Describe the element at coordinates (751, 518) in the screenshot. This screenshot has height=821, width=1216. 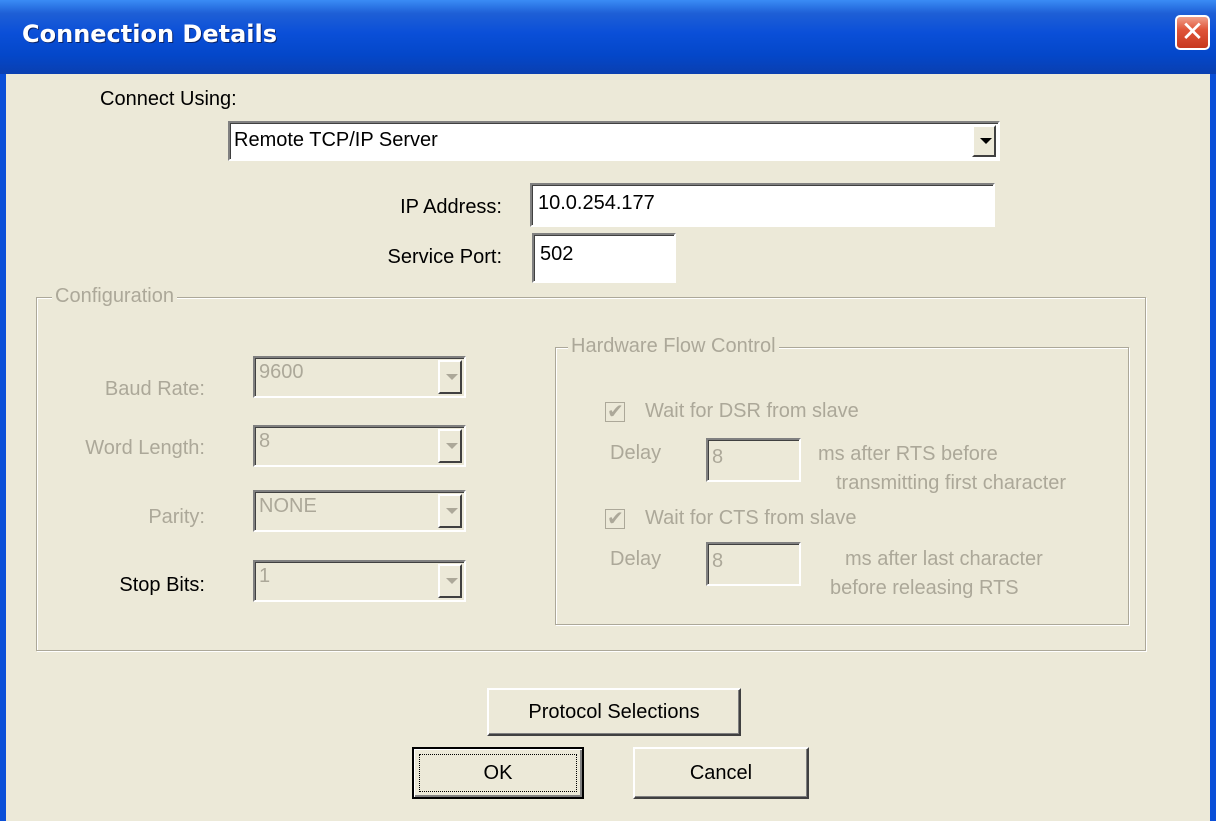
I see `wait-cts-label: Wait for CTS from slave` at that location.